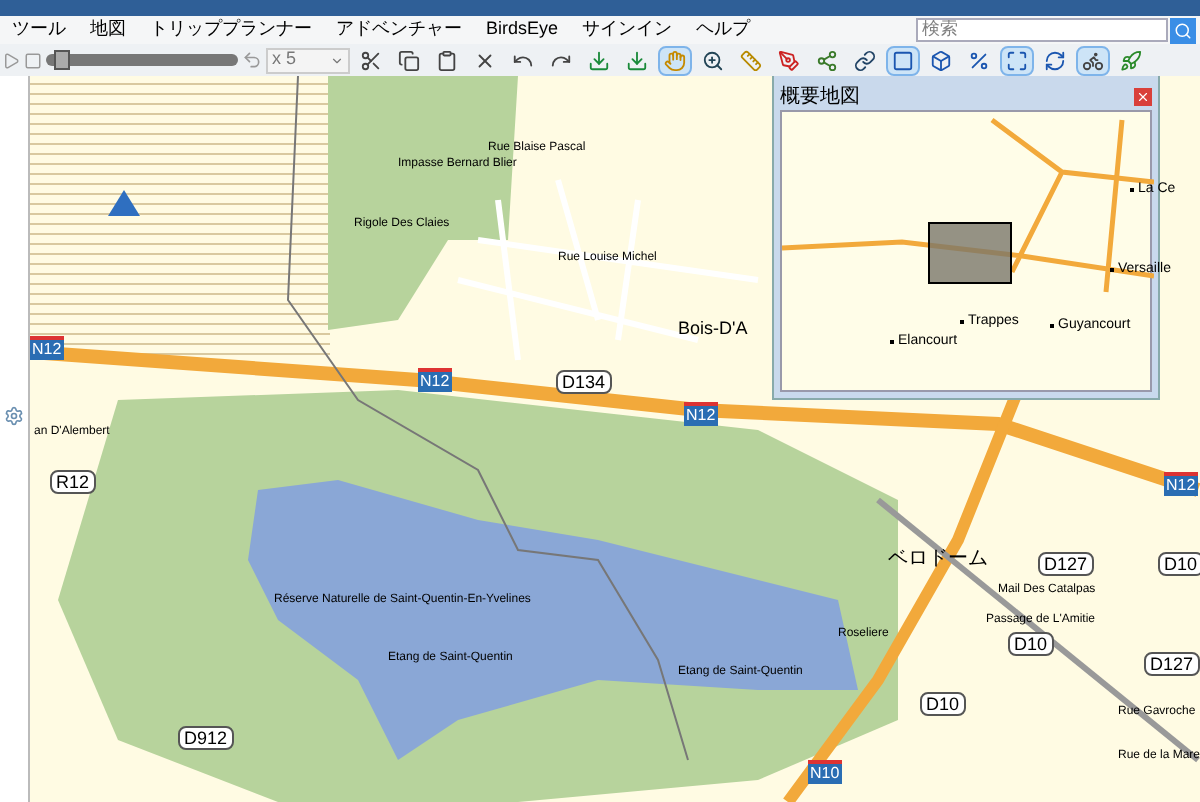  I want to click on menu-item: アドベンチャー, so click(399, 30).